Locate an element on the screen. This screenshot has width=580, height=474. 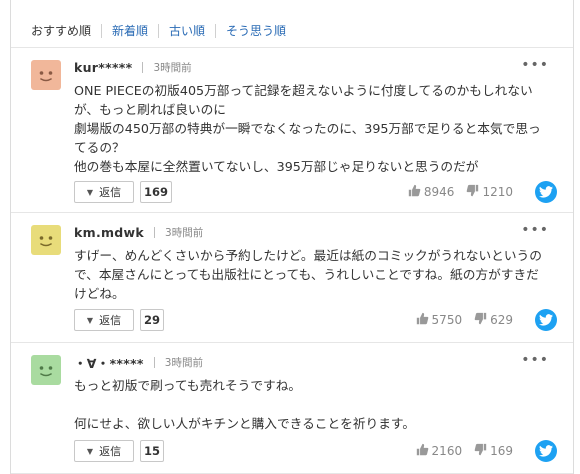
comment-header: ・∀・***** 3時間前 is located at coordinates (138, 362).